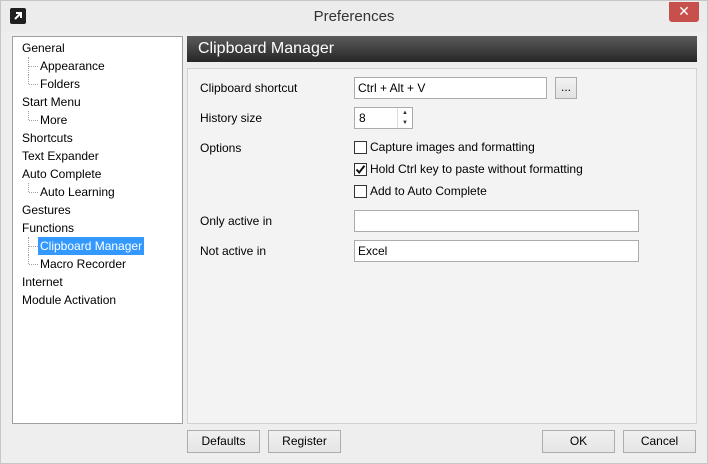 This screenshot has height=464, width=708. What do you see at coordinates (54, 120) in the screenshot?
I see `tree-item-label: More` at bounding box center [54, 120].